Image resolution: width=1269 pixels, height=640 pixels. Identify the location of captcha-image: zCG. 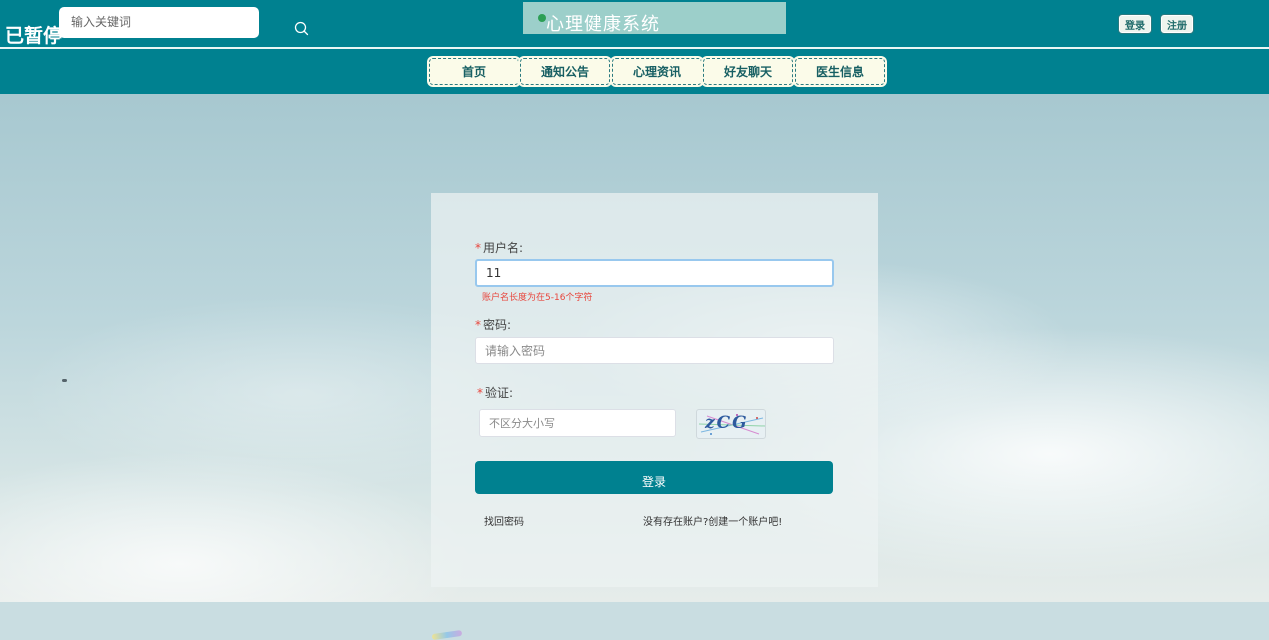
(731, 424).